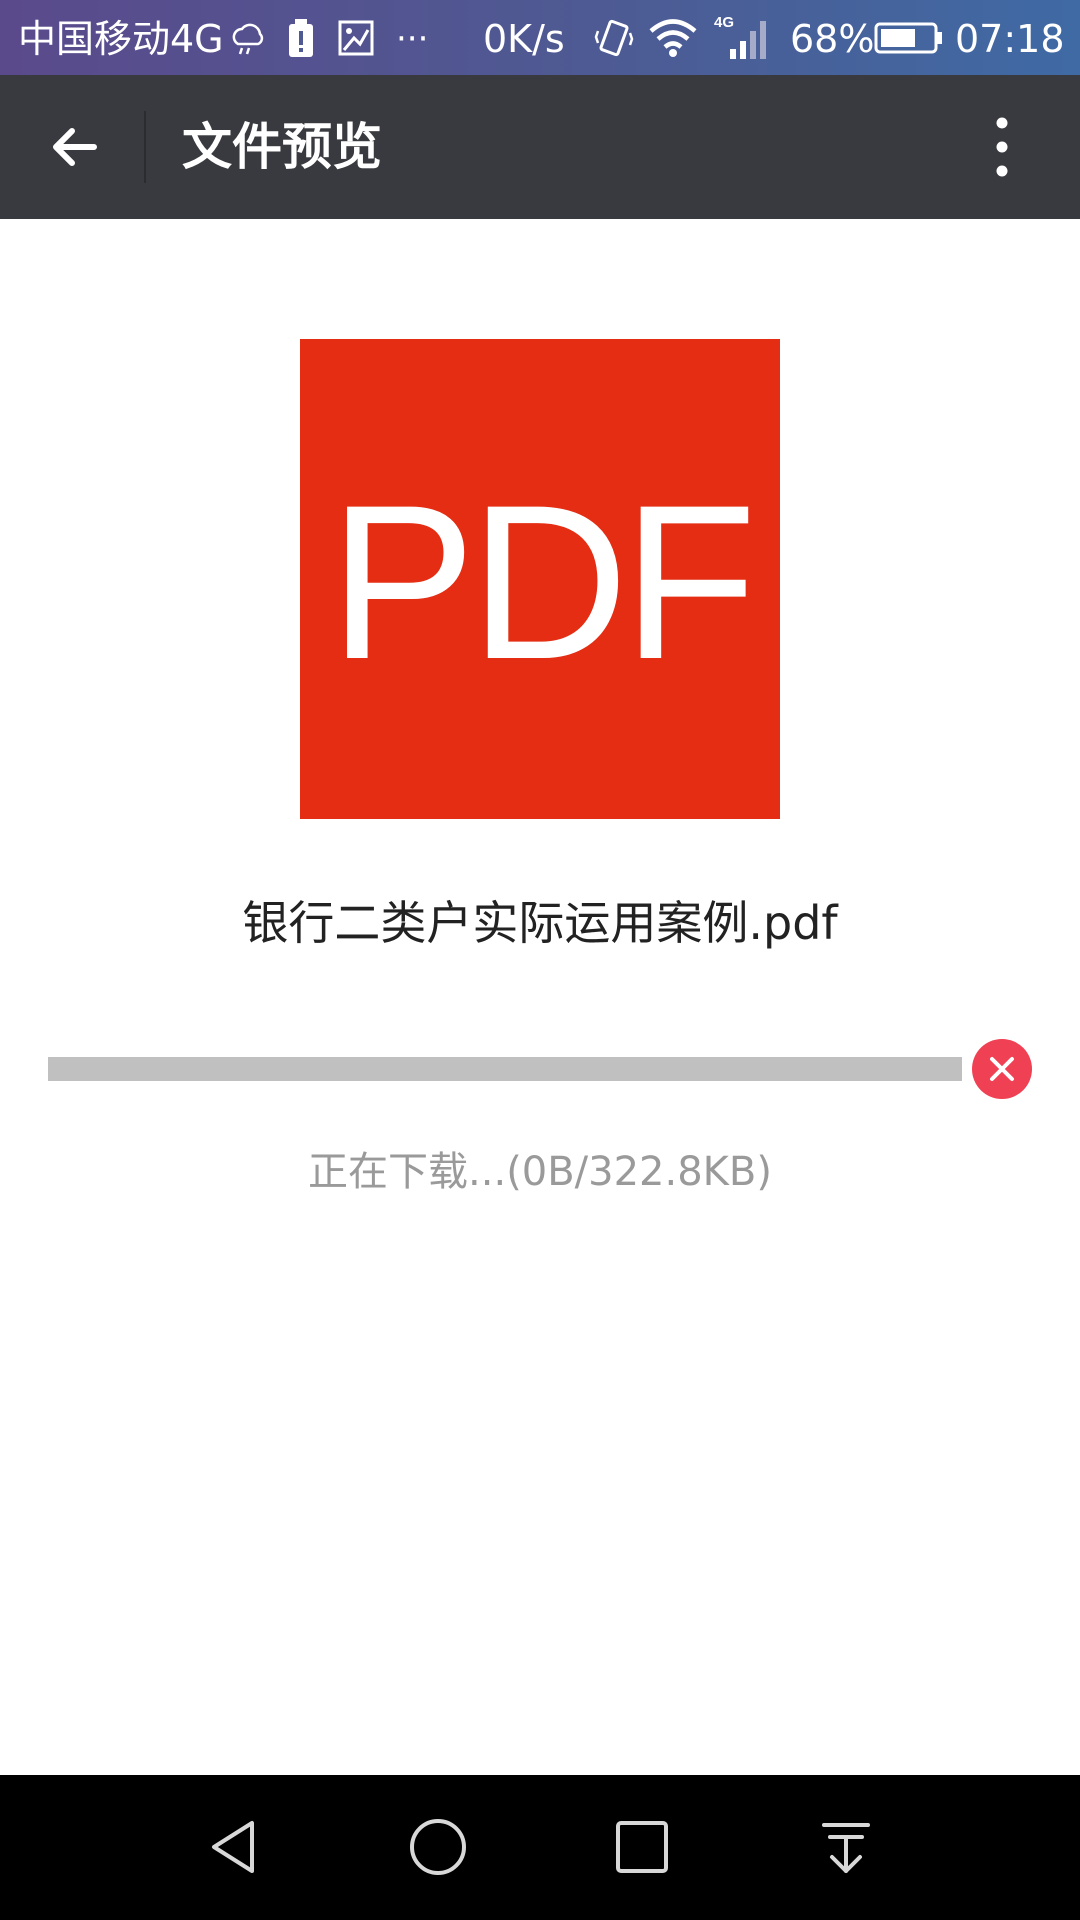 The height and width of the screenshot is (1920, 1080). What do you see at coordinates (282, 147) in the screenshot?
I see `page-title: 文件预览` at bounding box center [282, 147].